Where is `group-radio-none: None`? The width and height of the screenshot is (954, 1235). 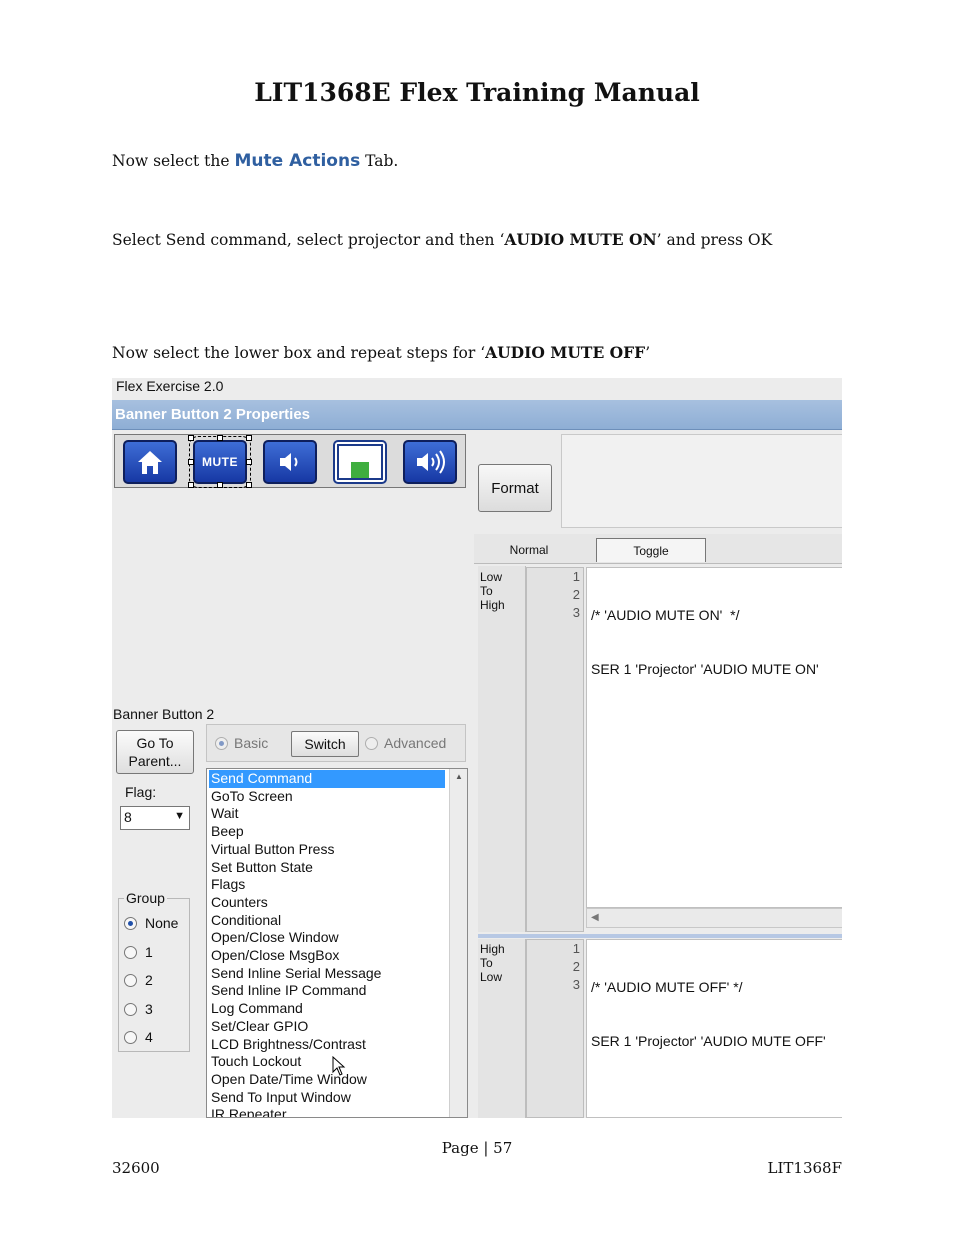 group-radio-none: None is located at coordinates (151, 923).